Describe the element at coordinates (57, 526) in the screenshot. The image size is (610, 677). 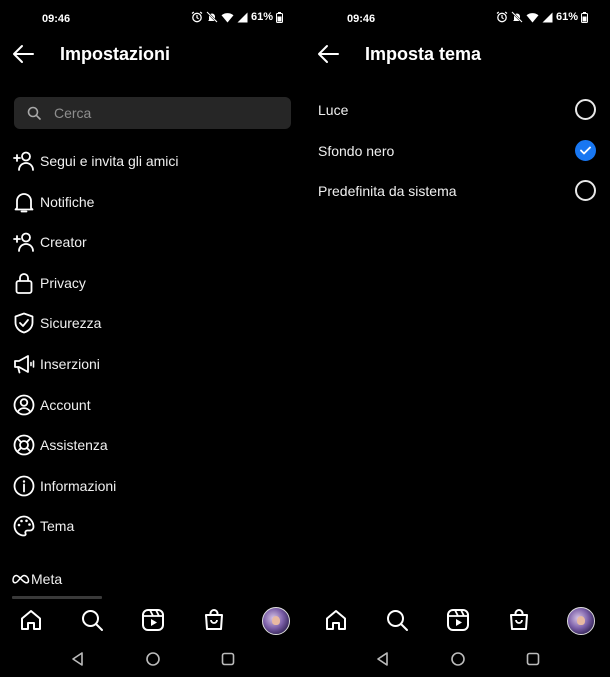
I see `menu-label: Tema` at that location.